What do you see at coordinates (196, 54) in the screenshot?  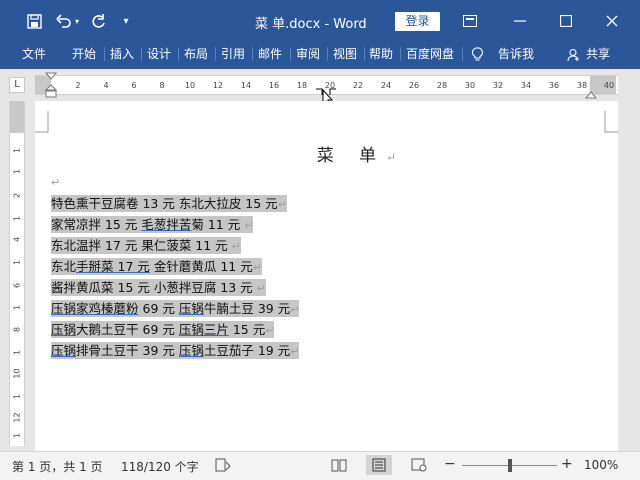 I see `tab-layout: 布局` at bounding box center [196, 54].